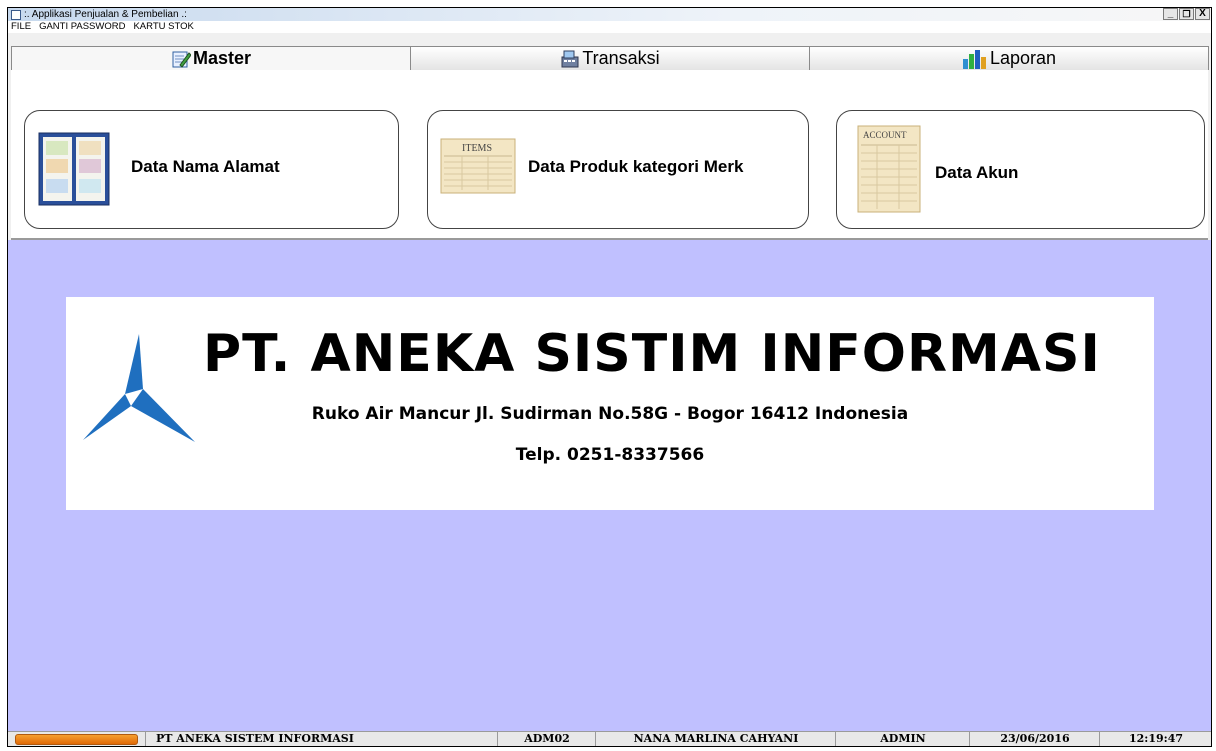  What do you see at coordinates (320, 739) in the screenshot?
I see `status-company: PT ANEKA SISTEM INFORMASI` at bounding box center [320, 739].